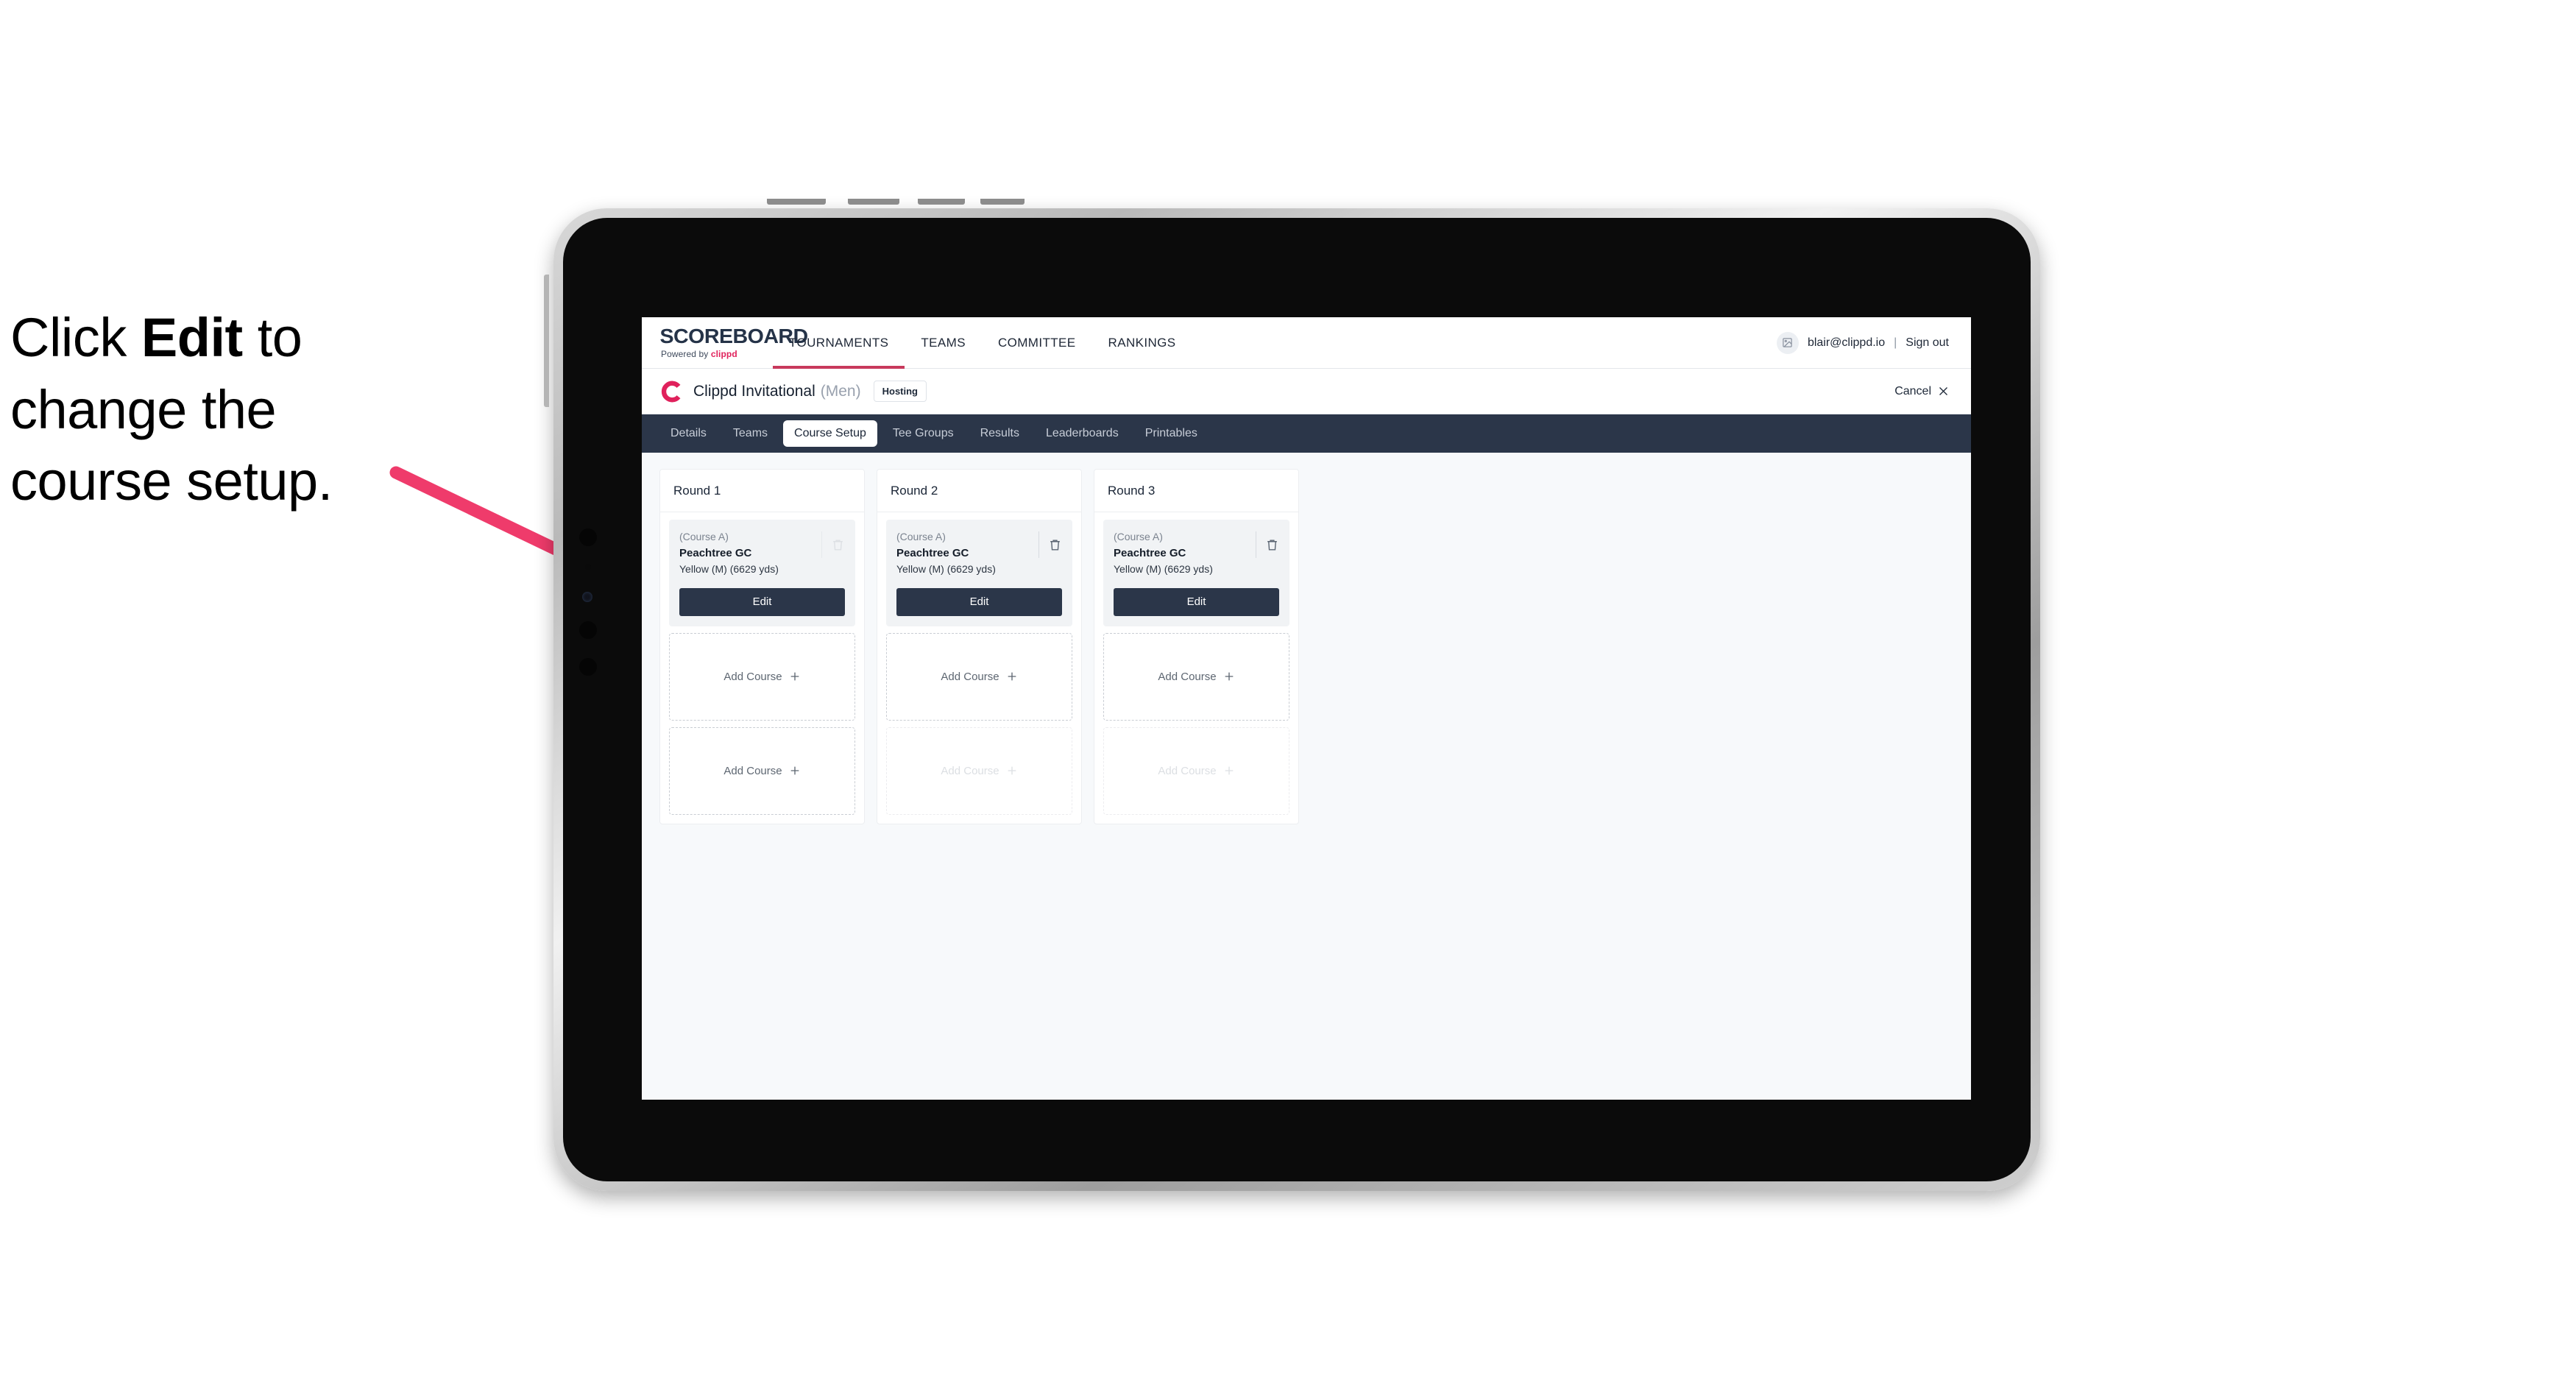 The image size is (2576, 1386). I want to click on nav-link-tournaments: TOURNAMENTS, so click(839, 343).